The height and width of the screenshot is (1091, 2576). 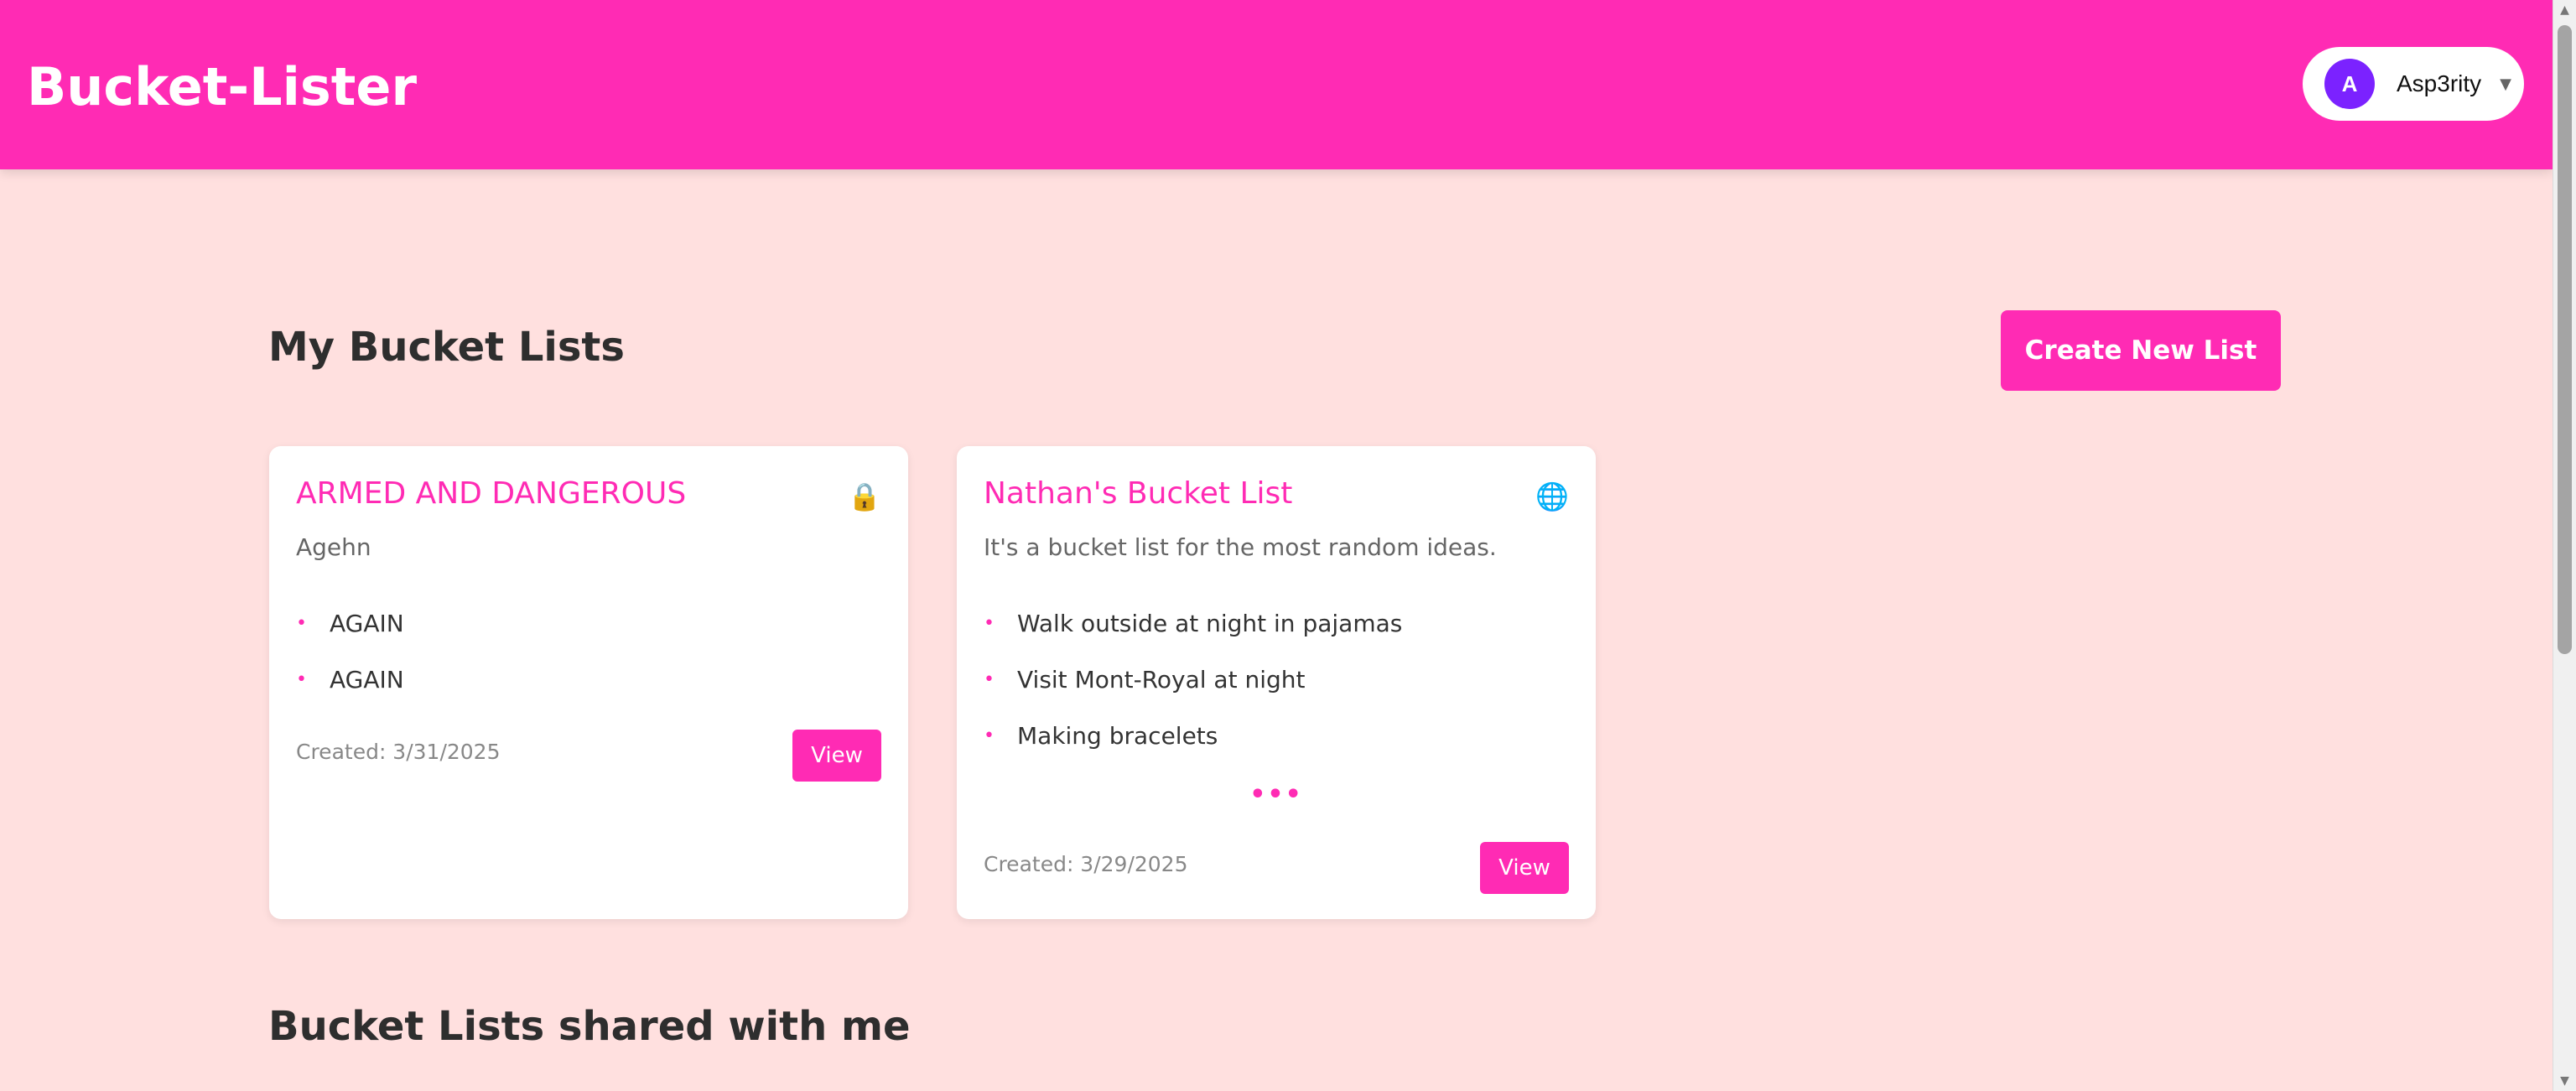 I want to click on scroll-down-arrow-icon: ▼, so click(x=2564, y=1081).